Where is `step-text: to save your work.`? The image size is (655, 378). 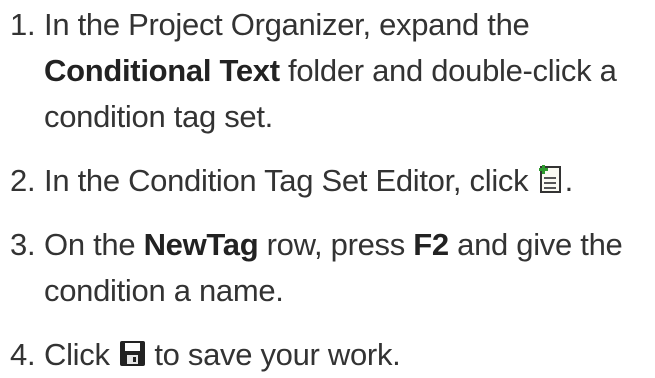 step-text: to save your work. is located at coordinates (273, 354).